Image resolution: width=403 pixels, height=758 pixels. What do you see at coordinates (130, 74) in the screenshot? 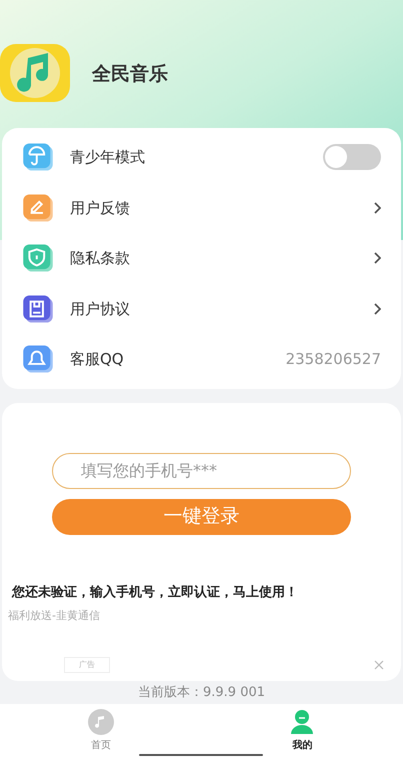
I see `app-name: 全民音乐` at bounding box center [130, 74].